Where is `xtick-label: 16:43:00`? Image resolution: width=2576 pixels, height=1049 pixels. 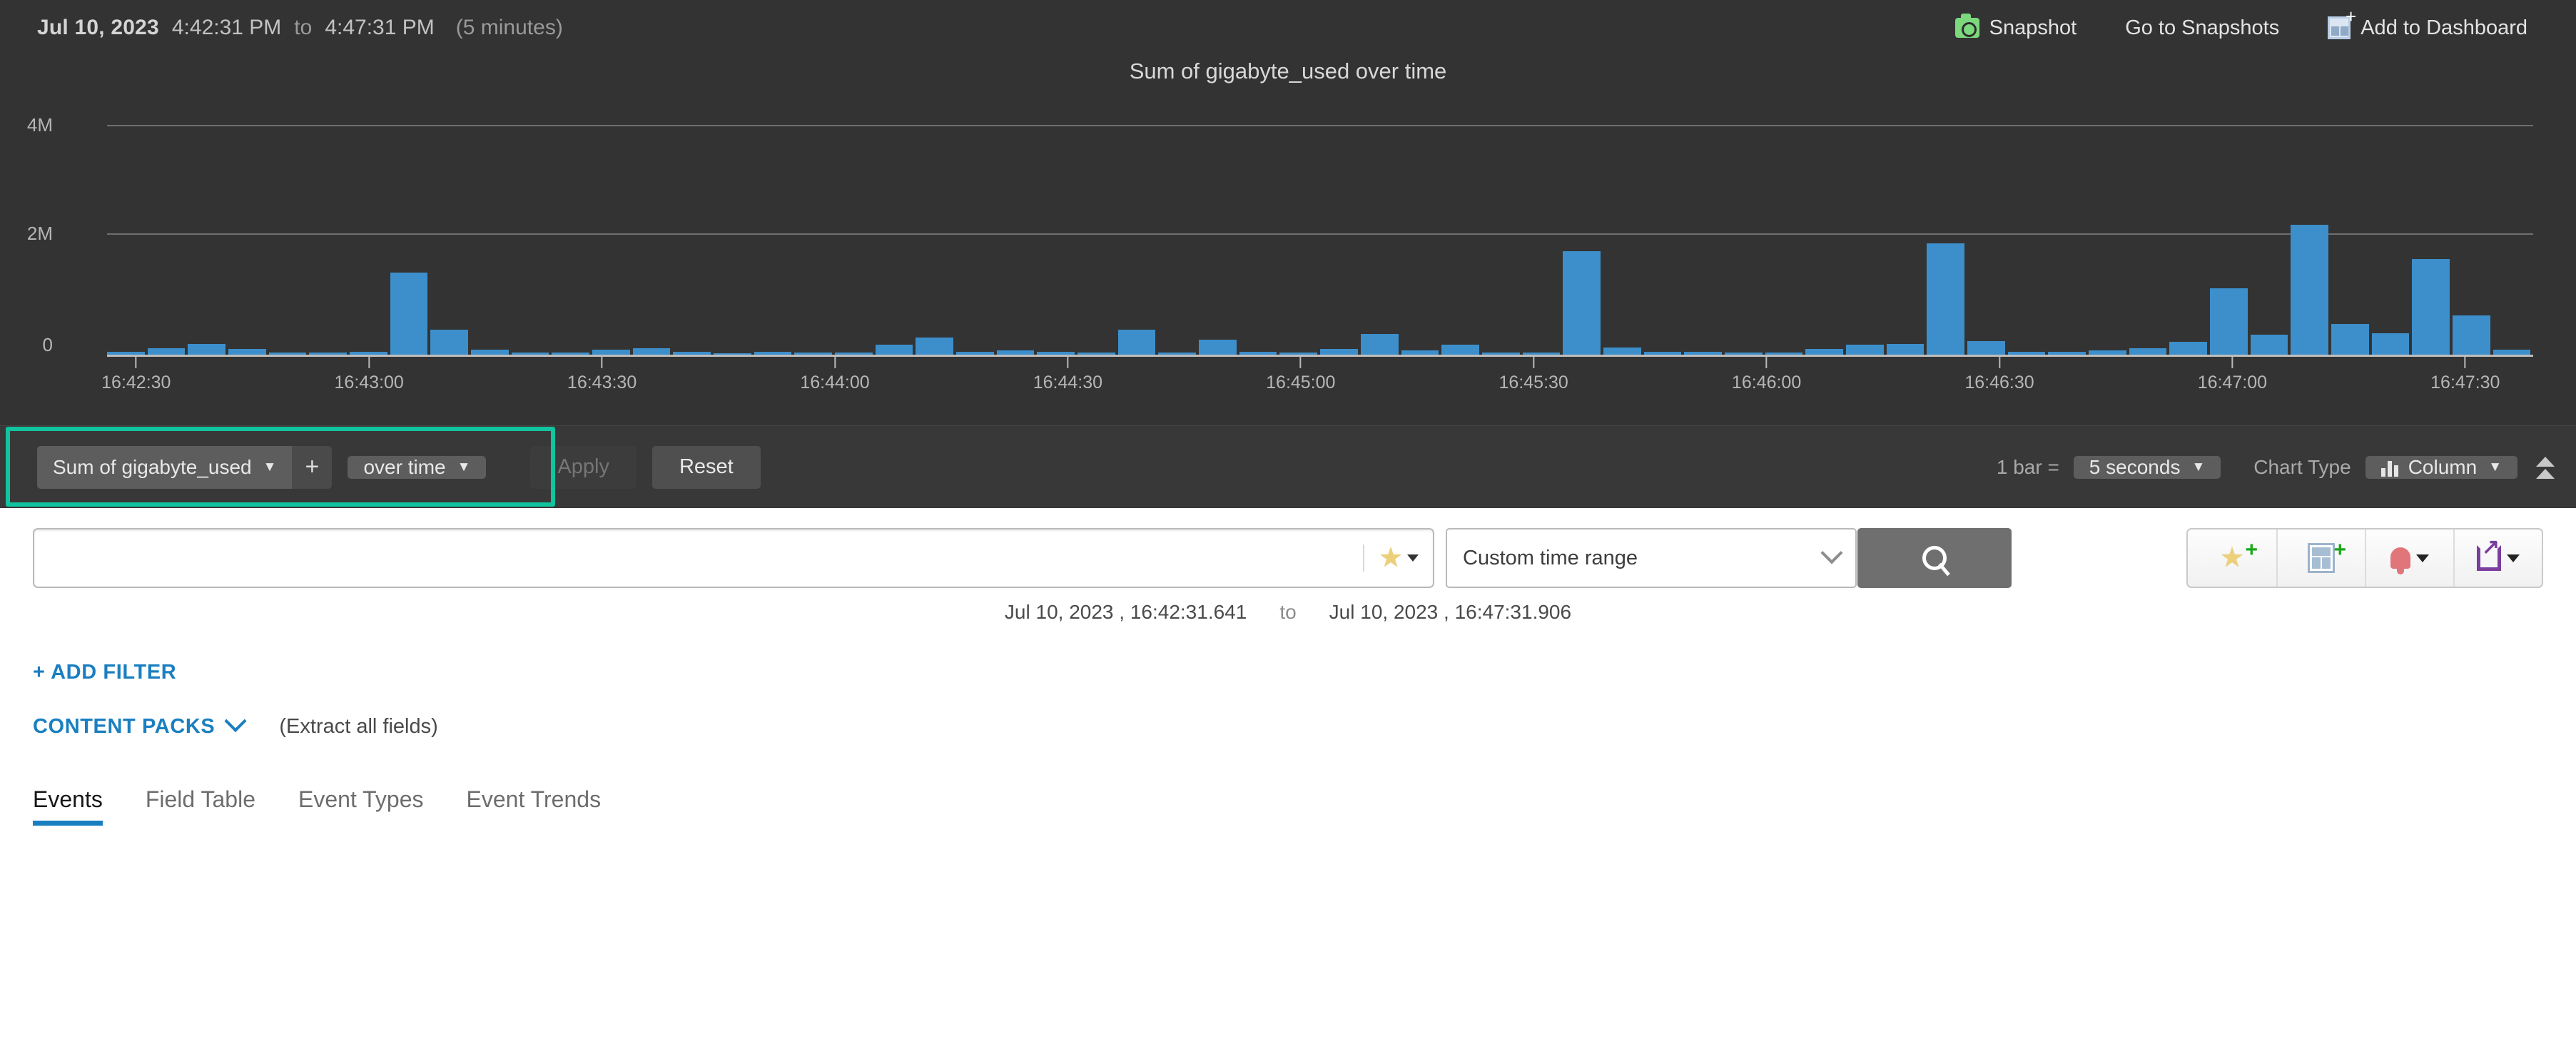 xtick-label: 16:43:00 is located at coordinates (369, 375).